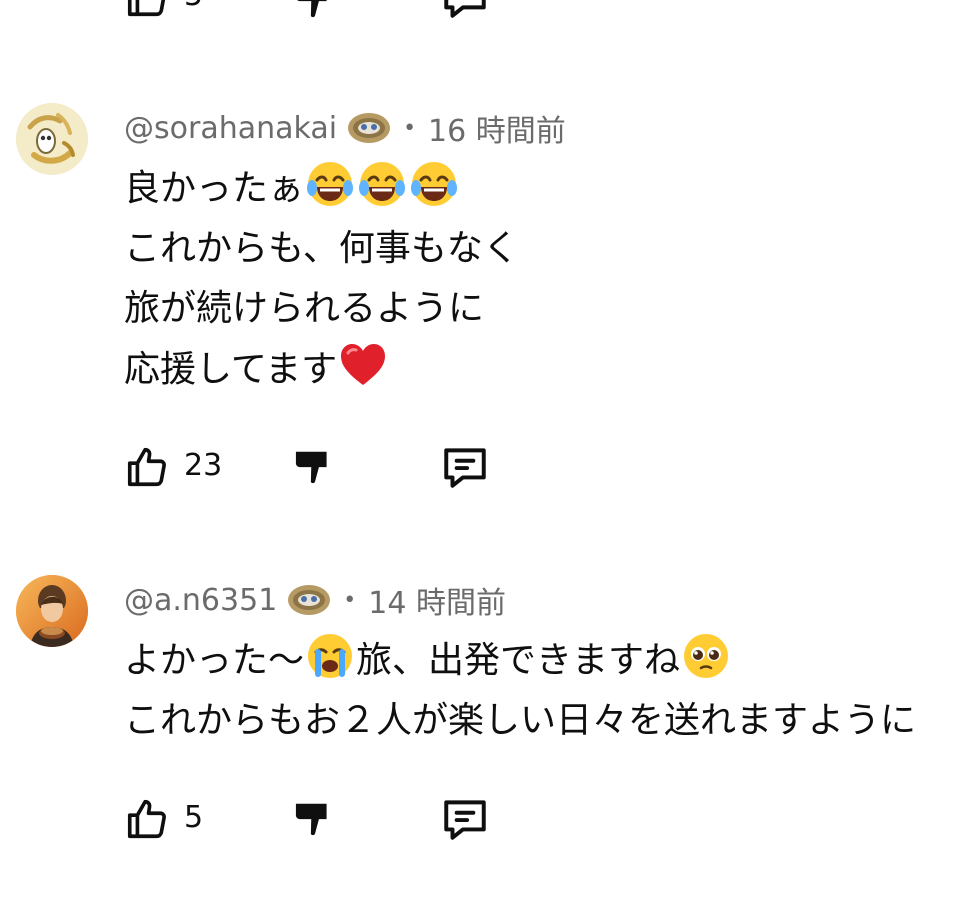 This screenshot has width=979, height=921. Describe the element at coordinates (520, 720) in the screenshot. I see `comment-line: これからもお２人が楽しい日々を送れますように` at that location.